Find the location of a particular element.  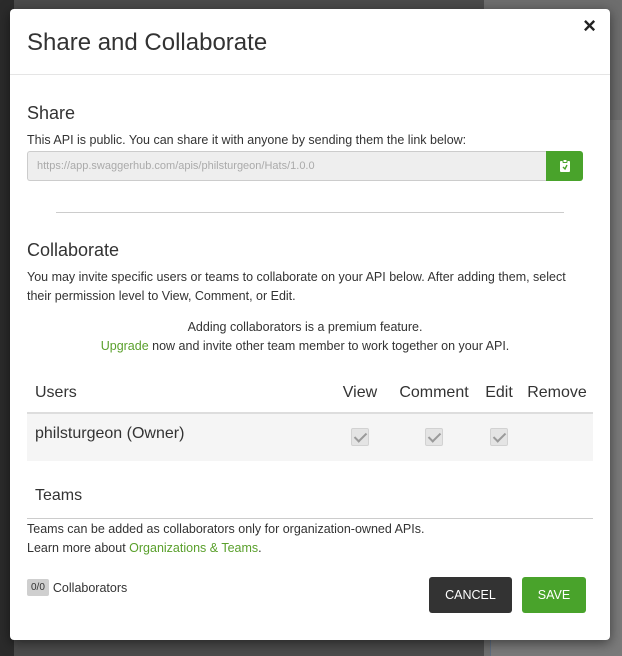

collaborate-heading: Collaborate is located at coordinates (73, 250).